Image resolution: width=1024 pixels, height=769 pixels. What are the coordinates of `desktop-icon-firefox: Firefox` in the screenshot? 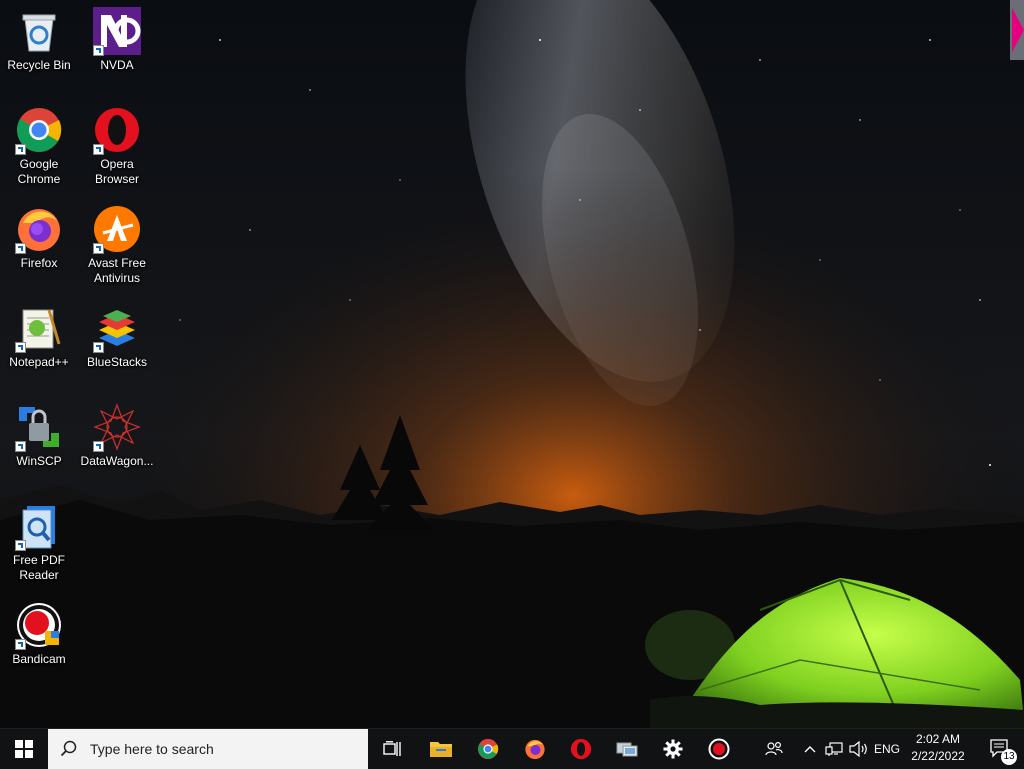 It's located at (39, 238).